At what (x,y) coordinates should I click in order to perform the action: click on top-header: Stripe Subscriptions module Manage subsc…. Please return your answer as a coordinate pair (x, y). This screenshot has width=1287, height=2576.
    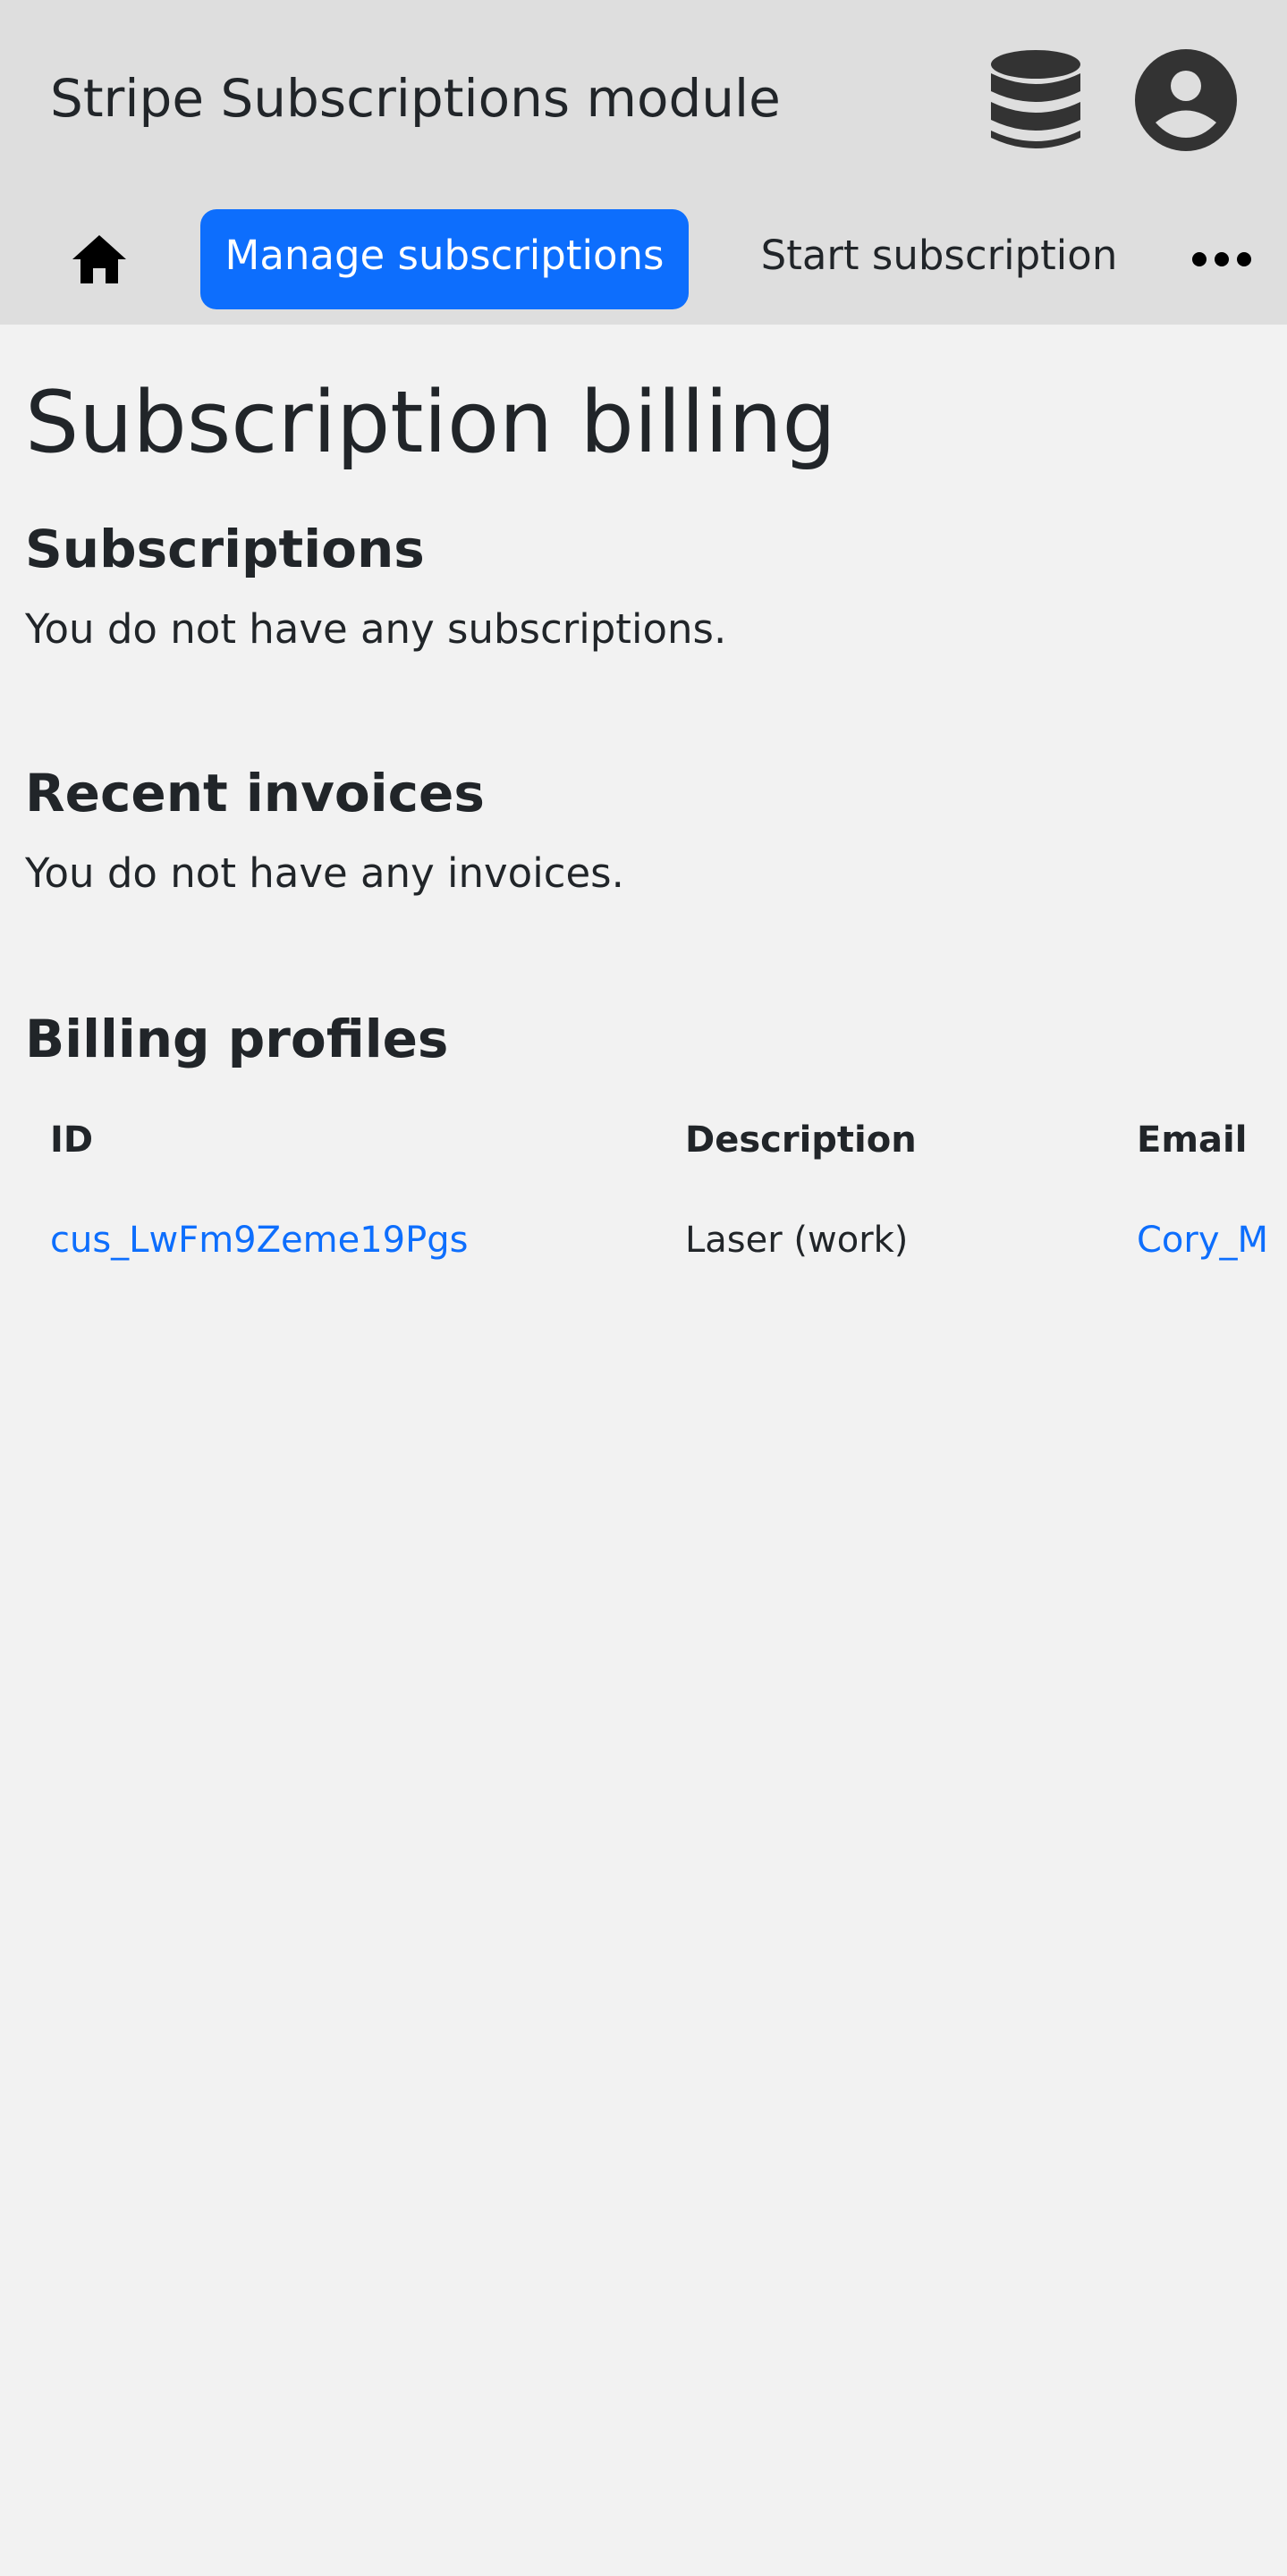
    Looking at the image, I should click on (643, 162).